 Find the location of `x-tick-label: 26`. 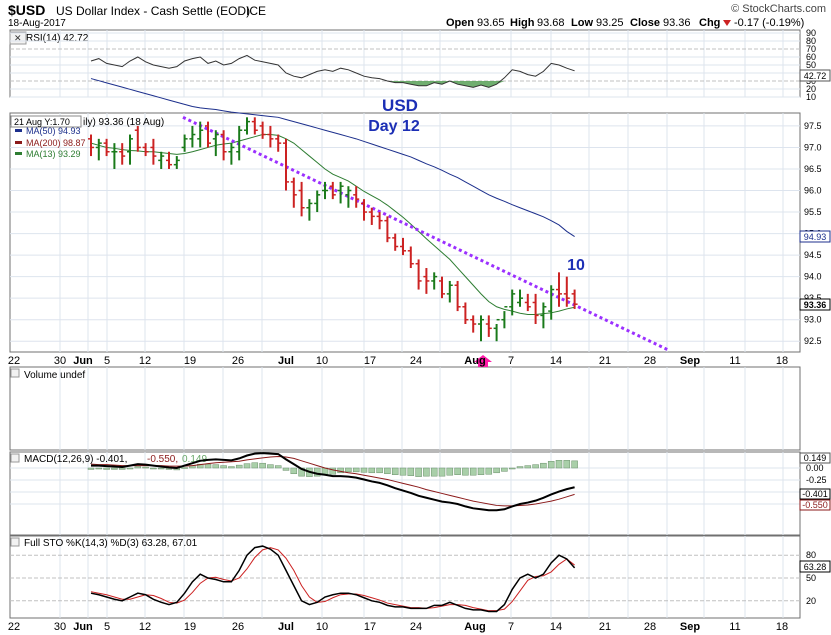

x-tick-label: 26 is located at coordinates (238, 361).